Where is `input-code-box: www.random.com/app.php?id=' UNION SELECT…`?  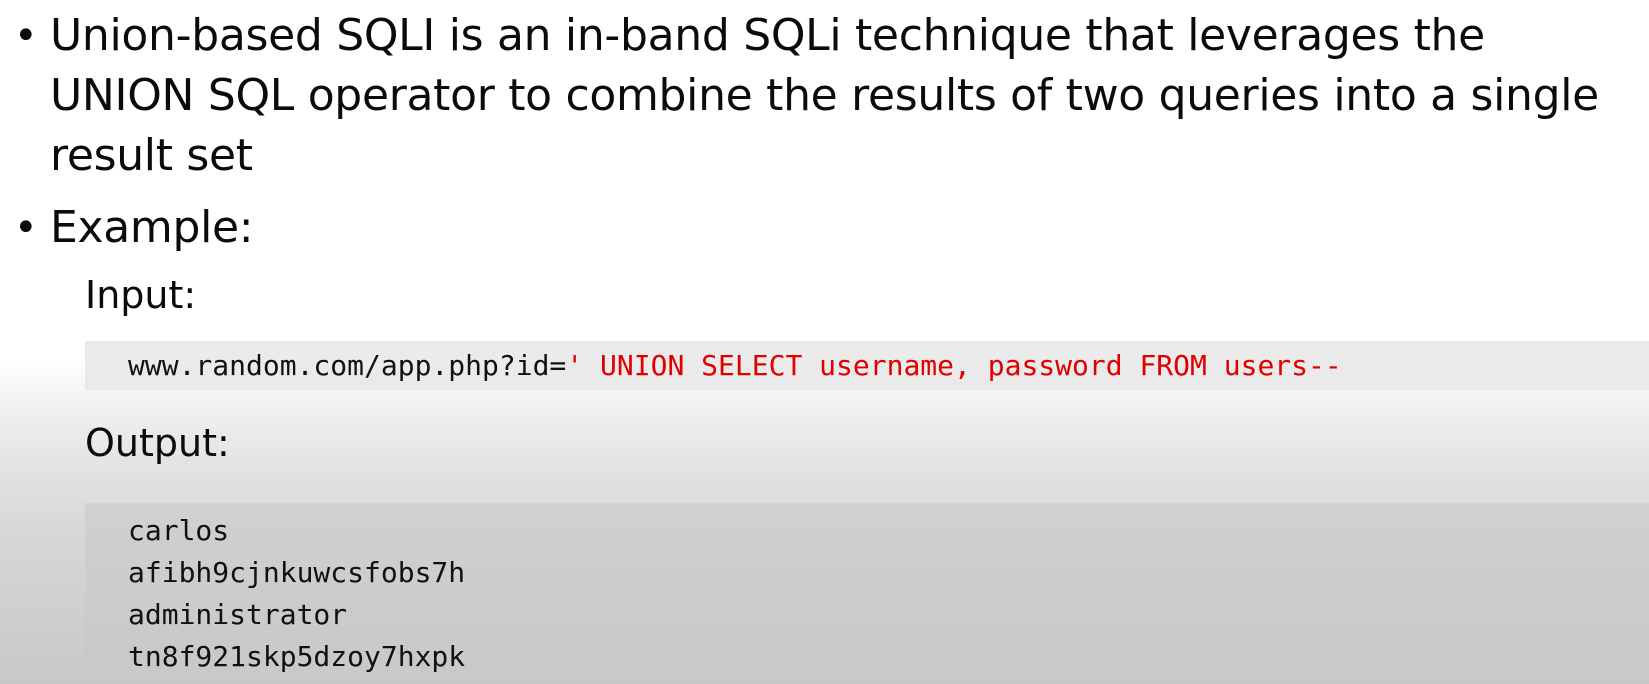 input-code-box: www.random.com/app.php?id=' UNION SELECT… is located at coordinates (867, 365).